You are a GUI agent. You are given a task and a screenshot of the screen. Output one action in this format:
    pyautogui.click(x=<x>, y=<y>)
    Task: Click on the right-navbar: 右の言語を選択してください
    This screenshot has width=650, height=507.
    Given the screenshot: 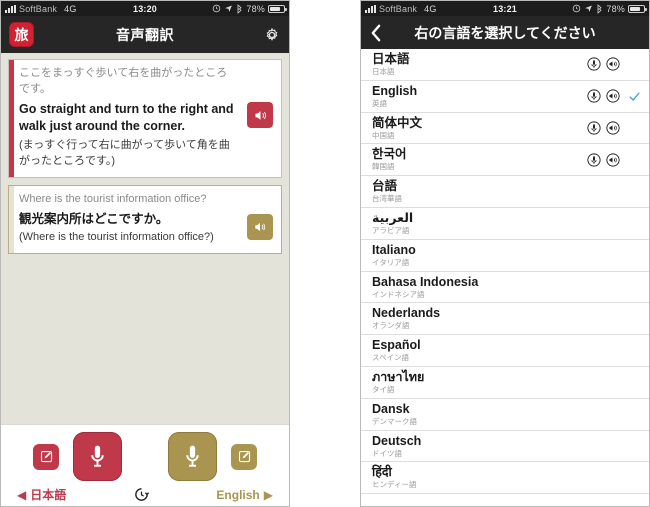 What is the action you would take?
    pyautogui.click(x=505, y=32)
    